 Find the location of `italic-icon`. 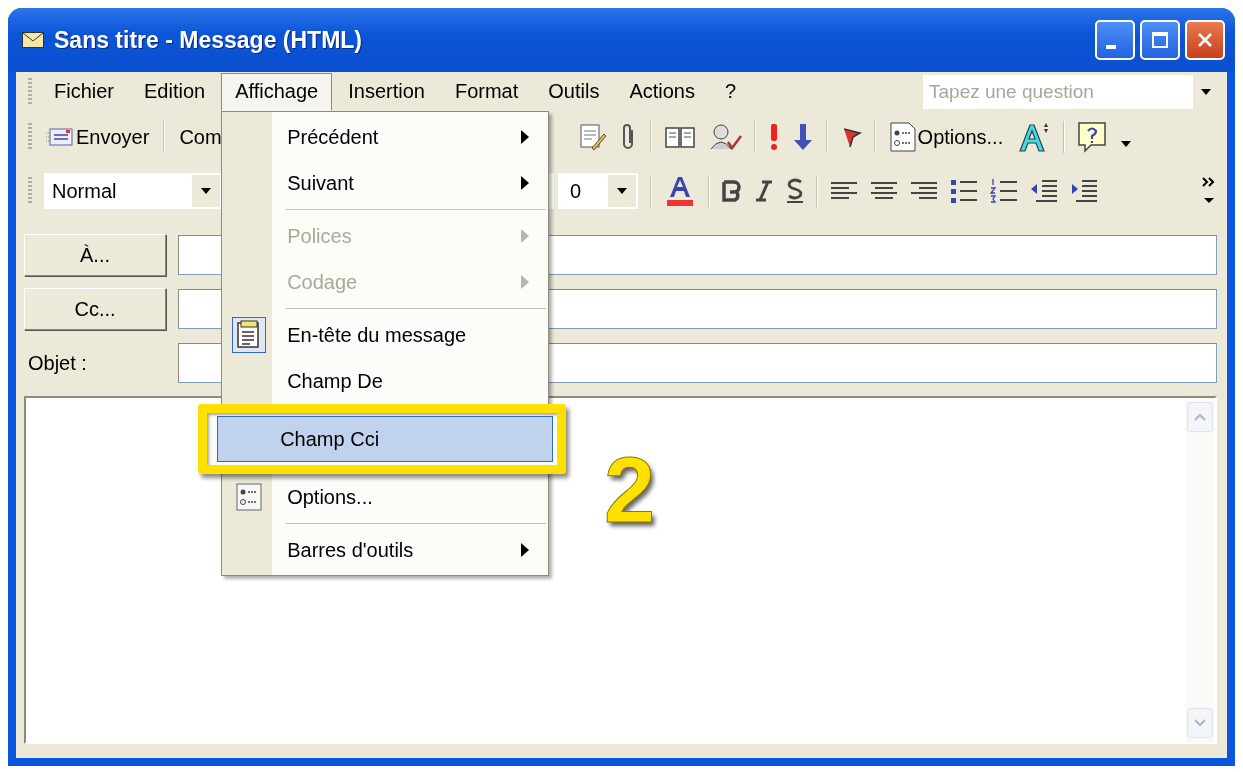

italic-icon is located at coordinates (764, 191).